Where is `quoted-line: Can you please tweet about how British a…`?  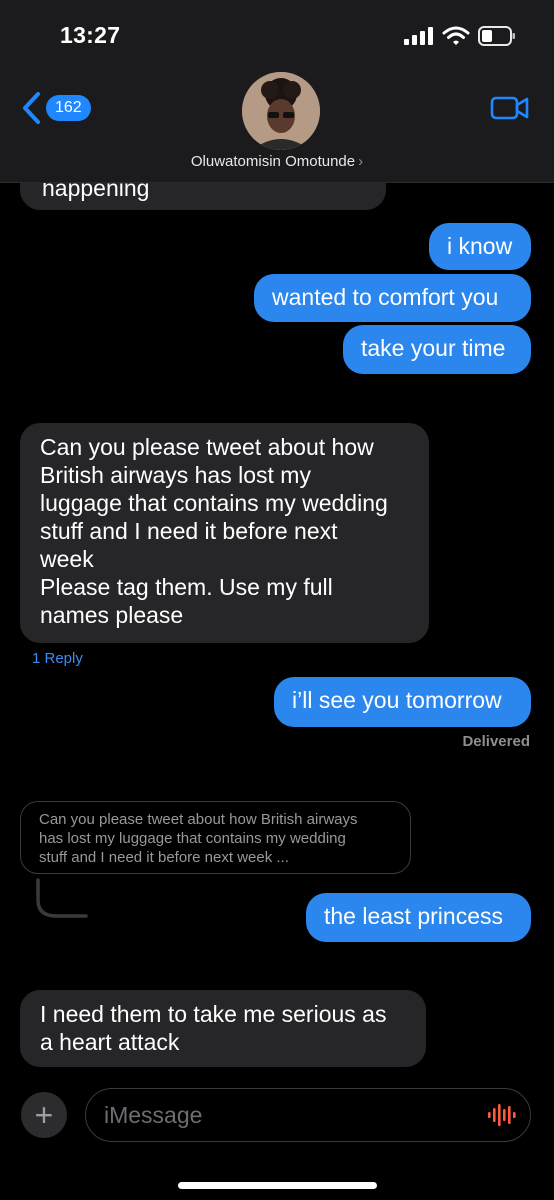 quoted-line: Can you please tweet about how British a… is located at coordinates (198, 819).